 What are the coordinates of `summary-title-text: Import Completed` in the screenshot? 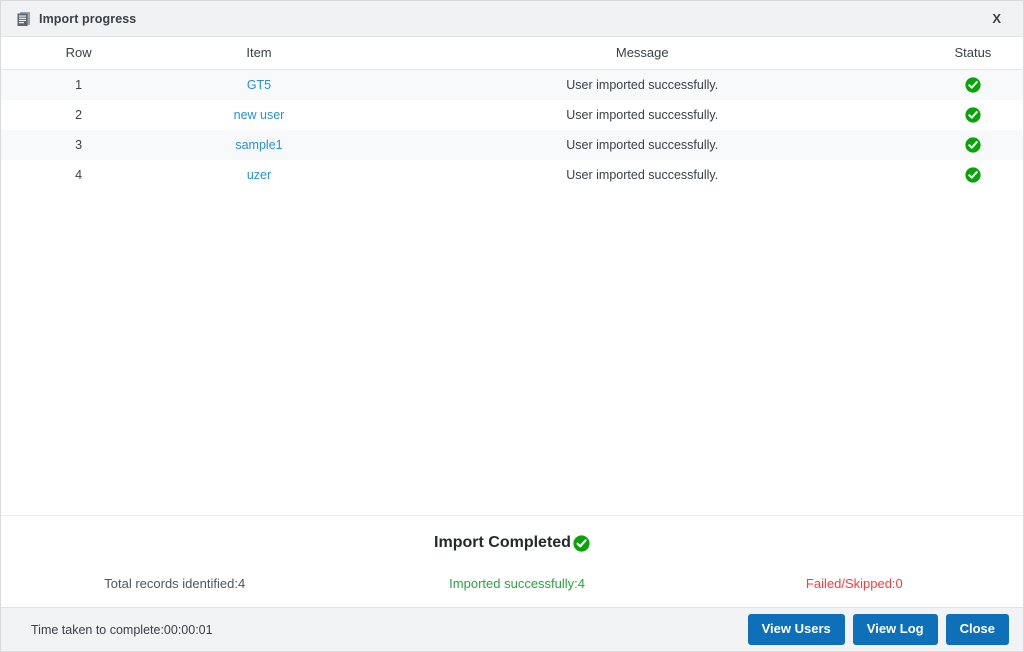 It's located at (502, 542).